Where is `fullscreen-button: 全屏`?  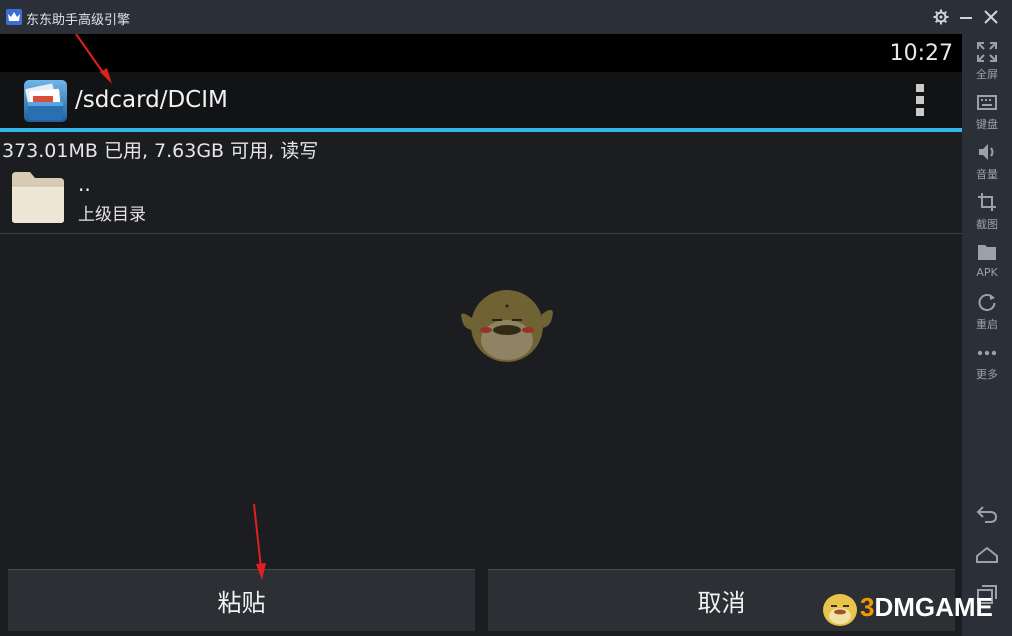
fullscreen-button: 全屏 is located at coordinates (987, 59).